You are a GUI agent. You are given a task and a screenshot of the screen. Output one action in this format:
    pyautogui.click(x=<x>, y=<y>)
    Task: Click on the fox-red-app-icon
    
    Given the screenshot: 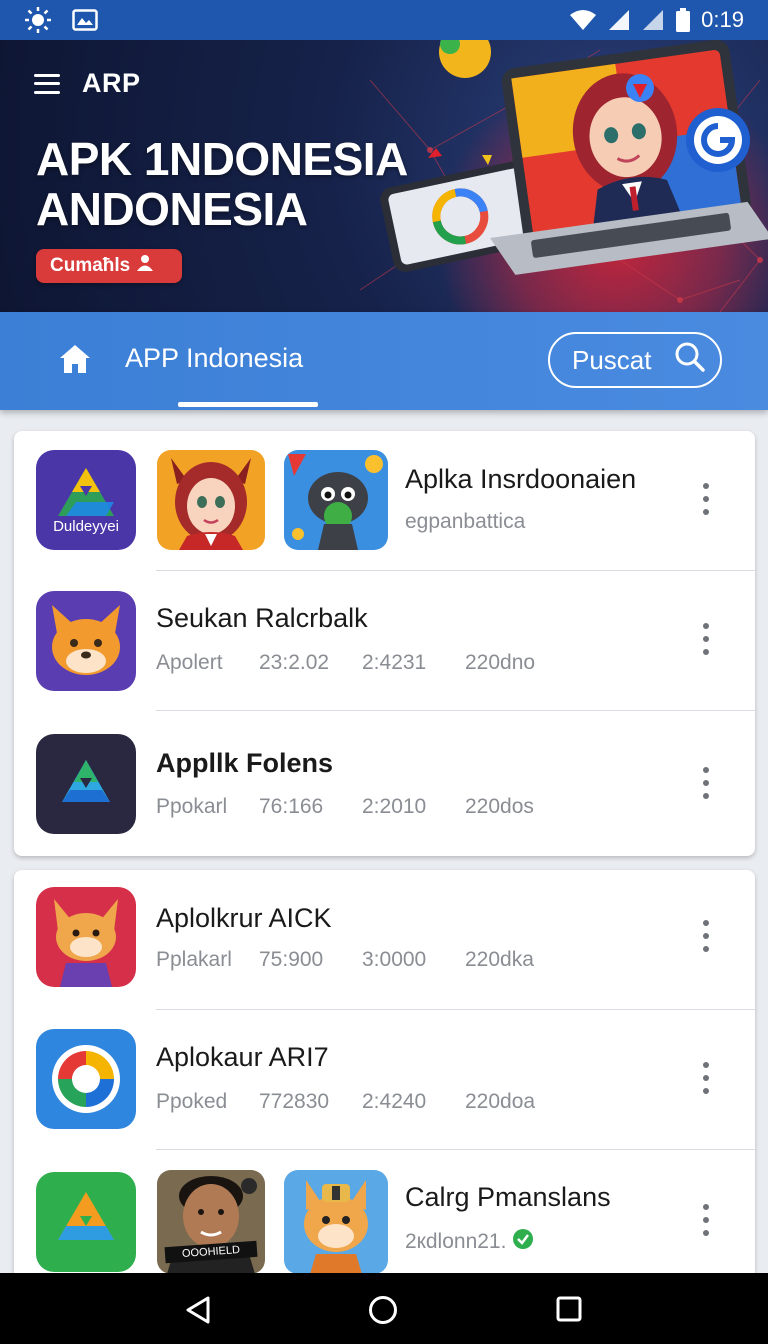 What is the action you would take?
    pyautogui.click(x=86, y=937)
    